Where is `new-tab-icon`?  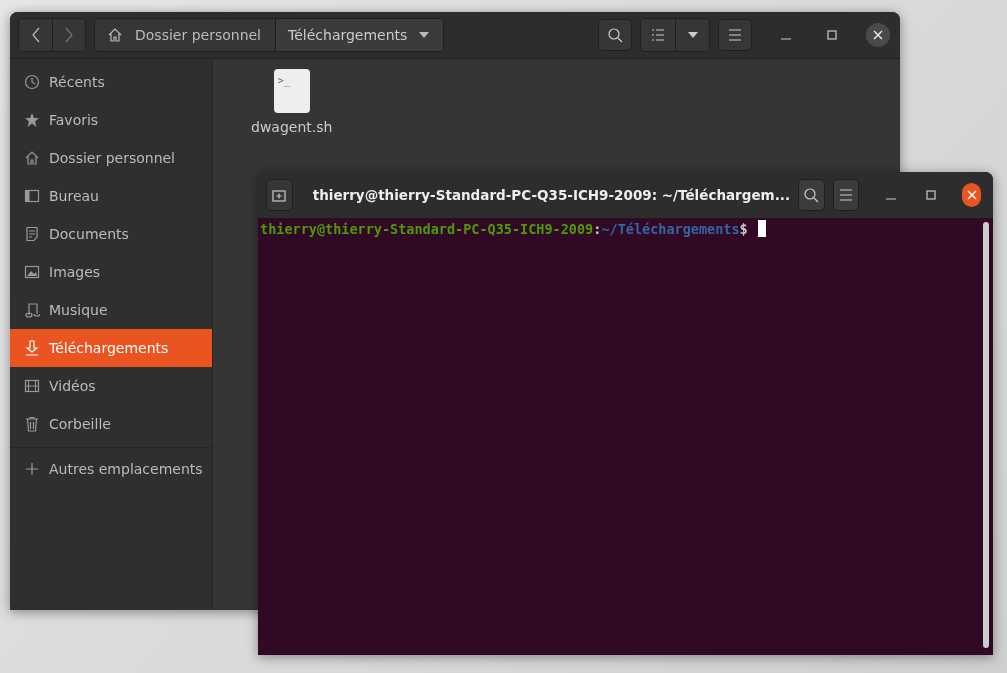
new-tab-icon is located at coordinates (279, 195).